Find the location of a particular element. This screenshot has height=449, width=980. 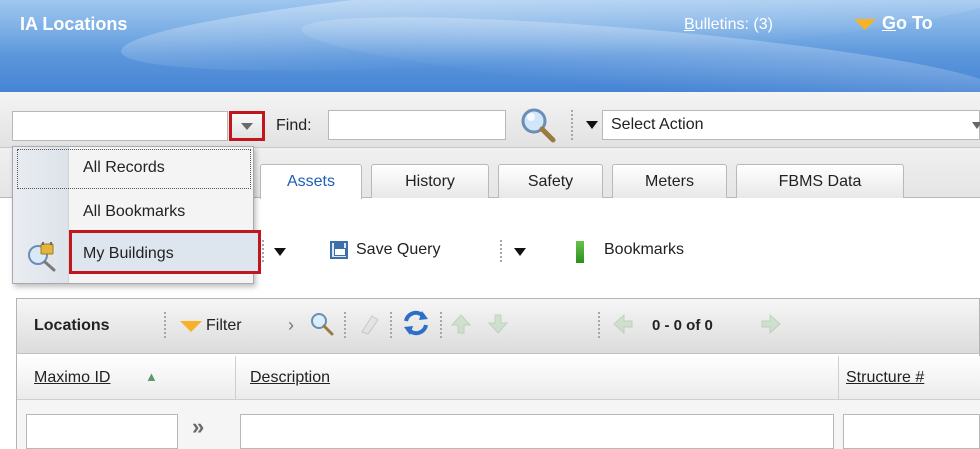

arrow-up-icon is located at coordinates (461, 324).